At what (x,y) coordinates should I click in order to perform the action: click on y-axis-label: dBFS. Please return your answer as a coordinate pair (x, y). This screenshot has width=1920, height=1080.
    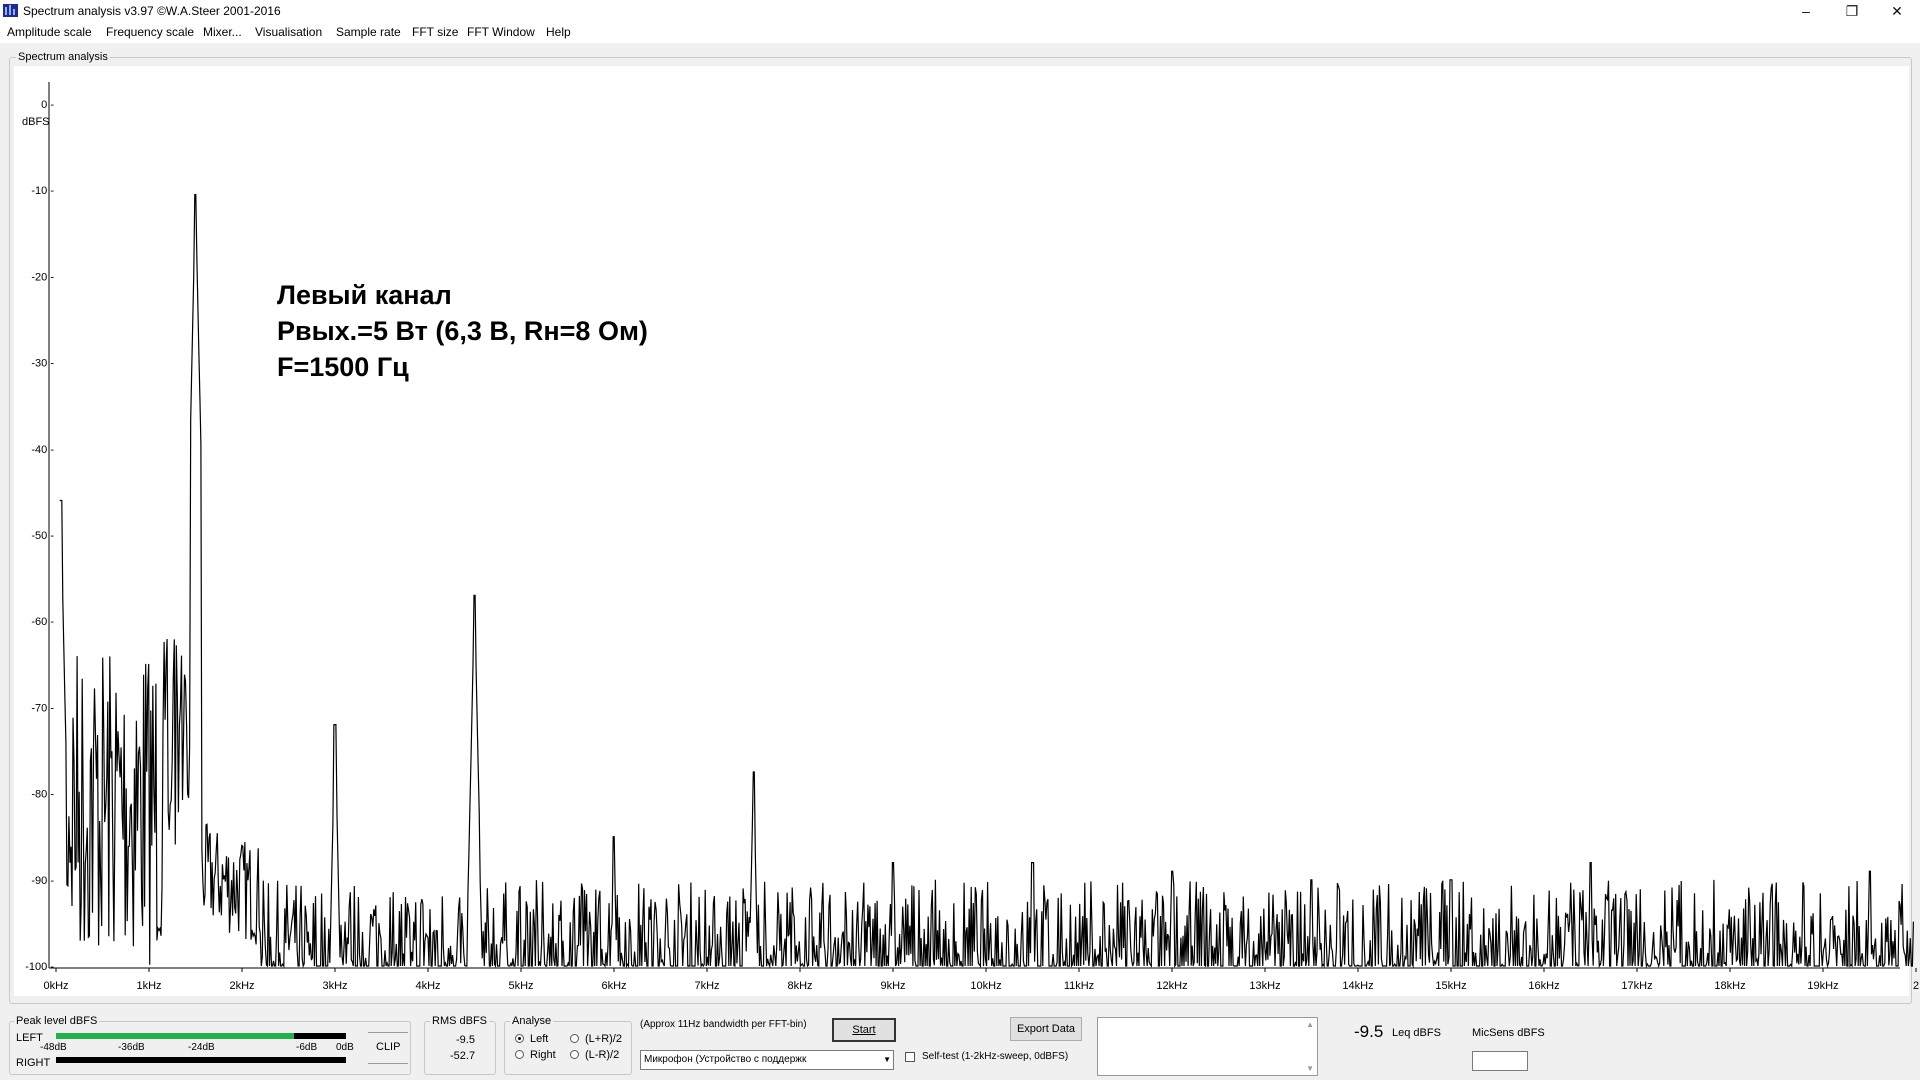
    Looking at the image, I should click on (36, 122).